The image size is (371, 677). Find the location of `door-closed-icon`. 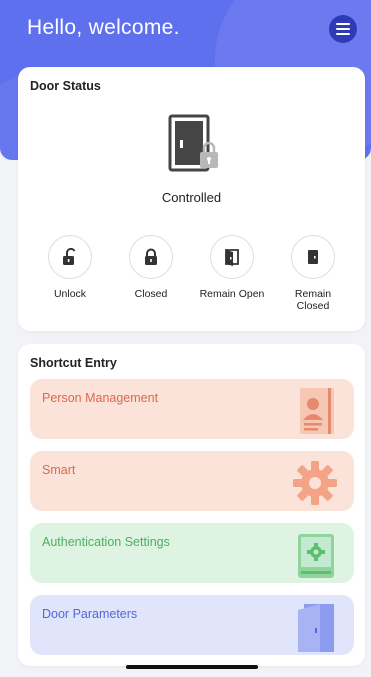

door-closed-icon is located at coordinates (313, 257).